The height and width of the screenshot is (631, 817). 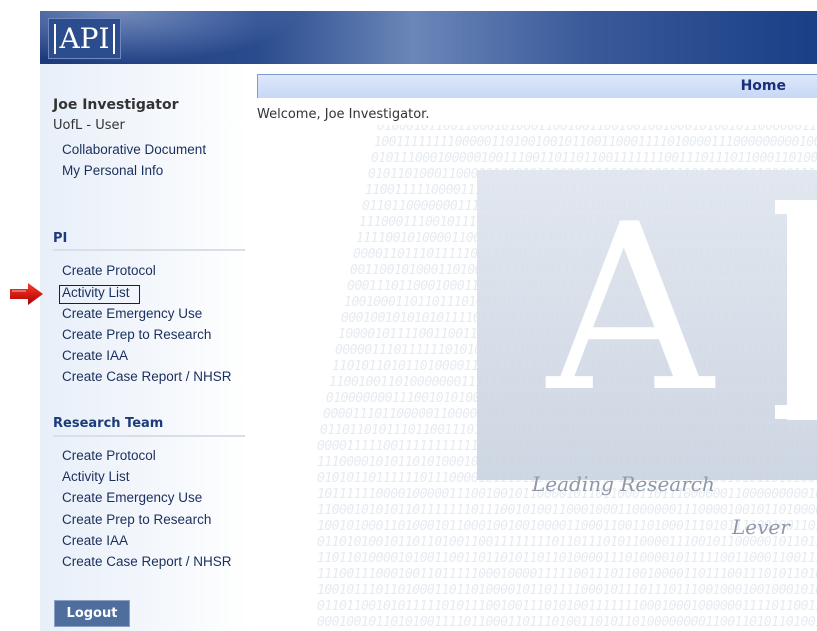 I want to click on pi-create-emergency-use: Create Emergency Use, so click(x=132, y=313).